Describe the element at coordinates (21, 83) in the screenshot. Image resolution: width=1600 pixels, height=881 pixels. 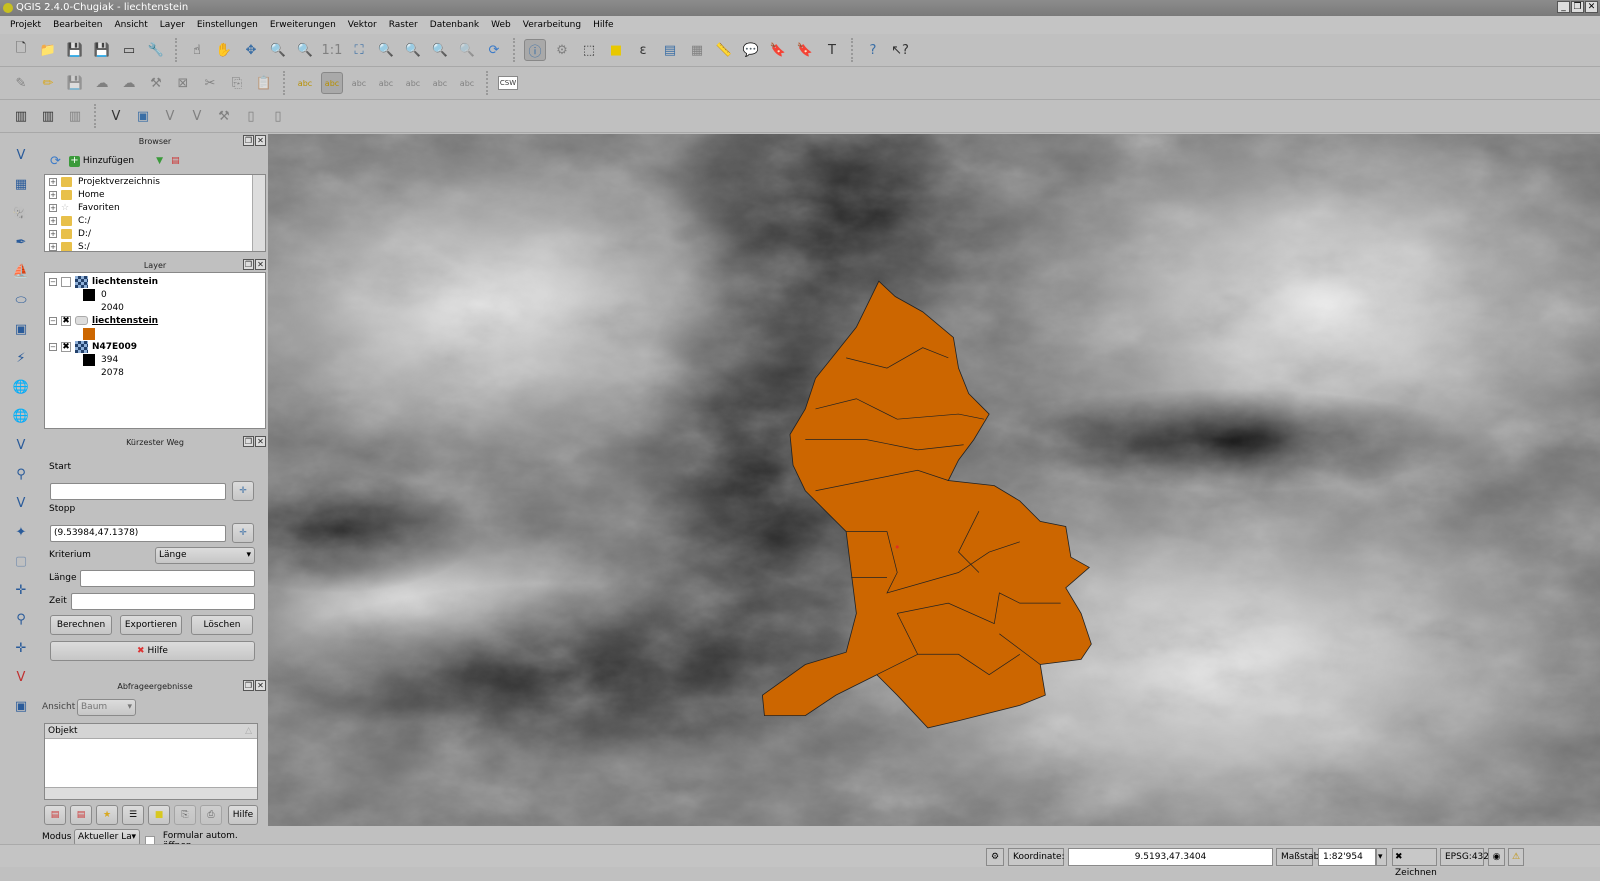
I see `current-edits-icon: ✎` at that location.